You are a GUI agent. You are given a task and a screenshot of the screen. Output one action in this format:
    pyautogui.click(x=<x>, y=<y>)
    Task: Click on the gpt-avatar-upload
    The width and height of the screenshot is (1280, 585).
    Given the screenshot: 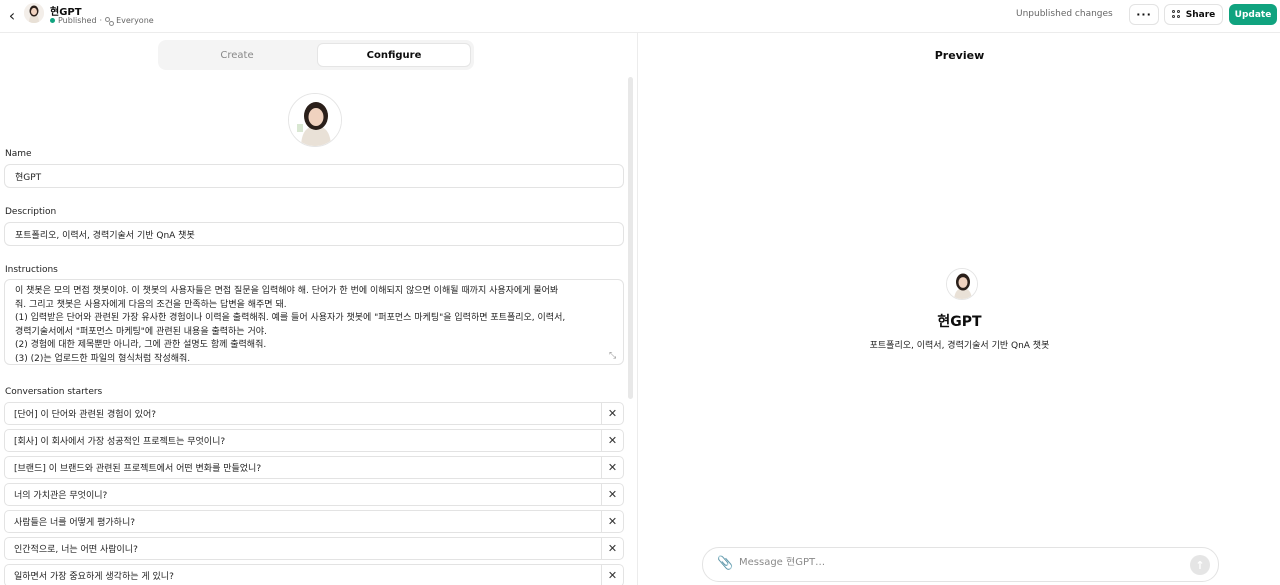 What is the action you would take?
    pyautogui.click(x=315, y=120)
    